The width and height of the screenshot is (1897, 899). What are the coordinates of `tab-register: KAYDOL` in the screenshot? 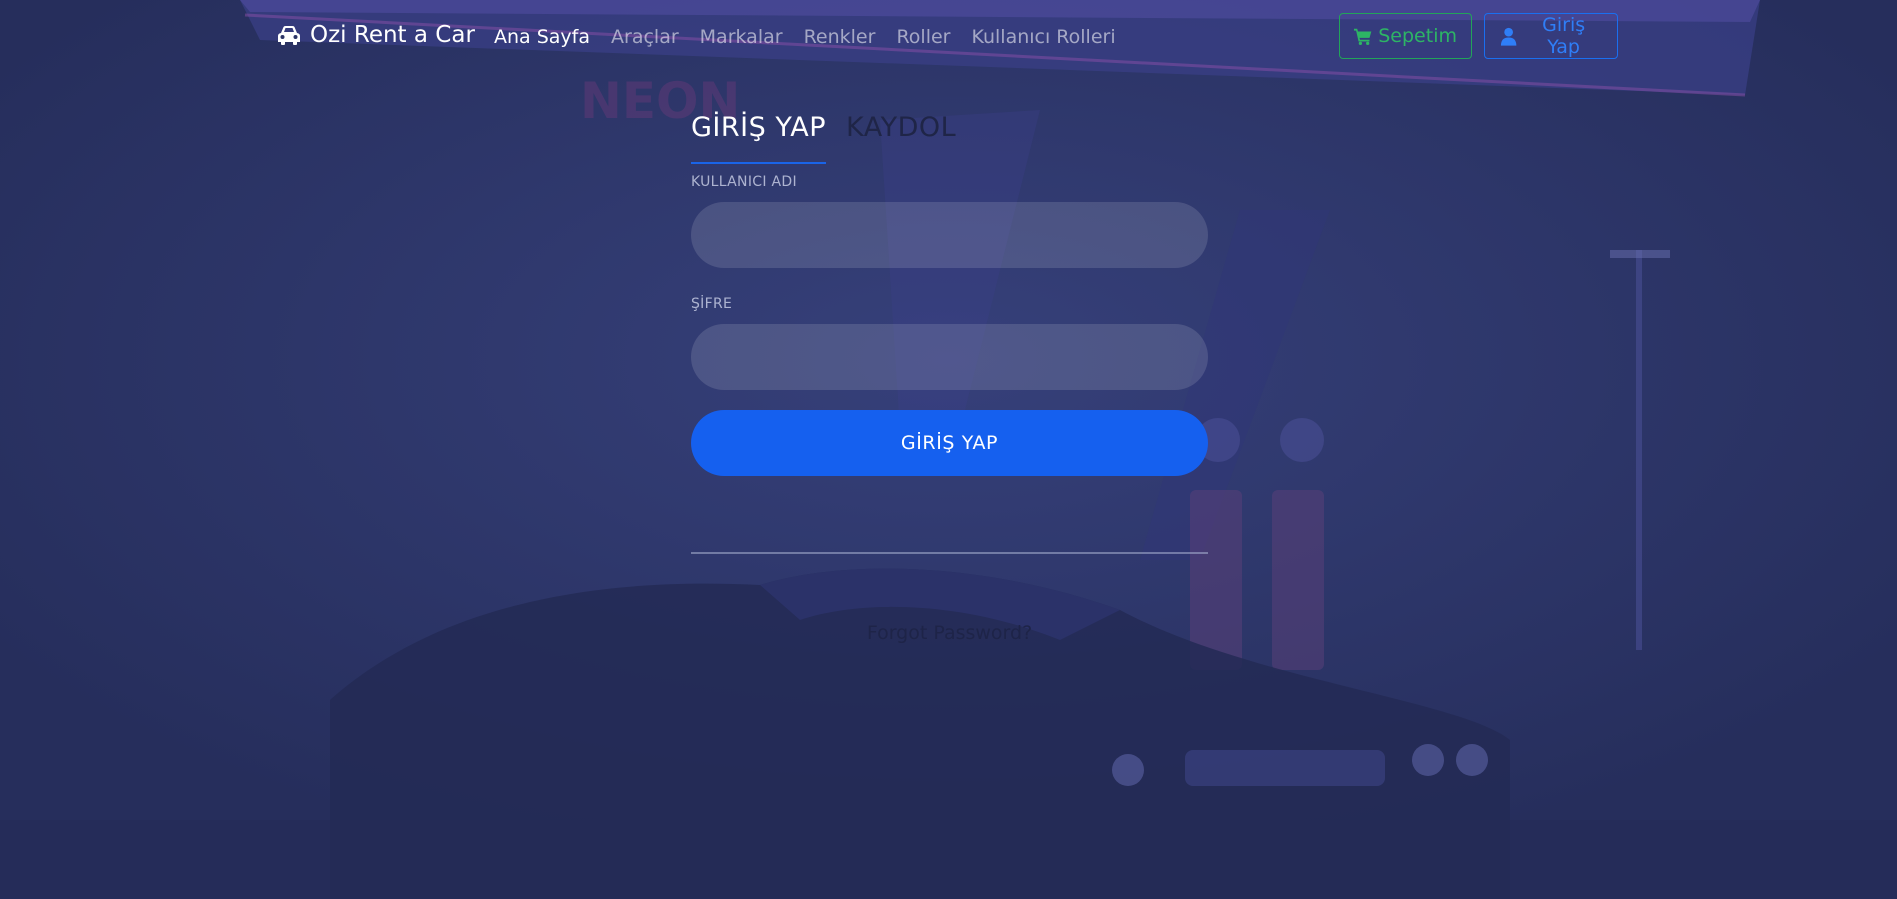 It's located at (901, 136).